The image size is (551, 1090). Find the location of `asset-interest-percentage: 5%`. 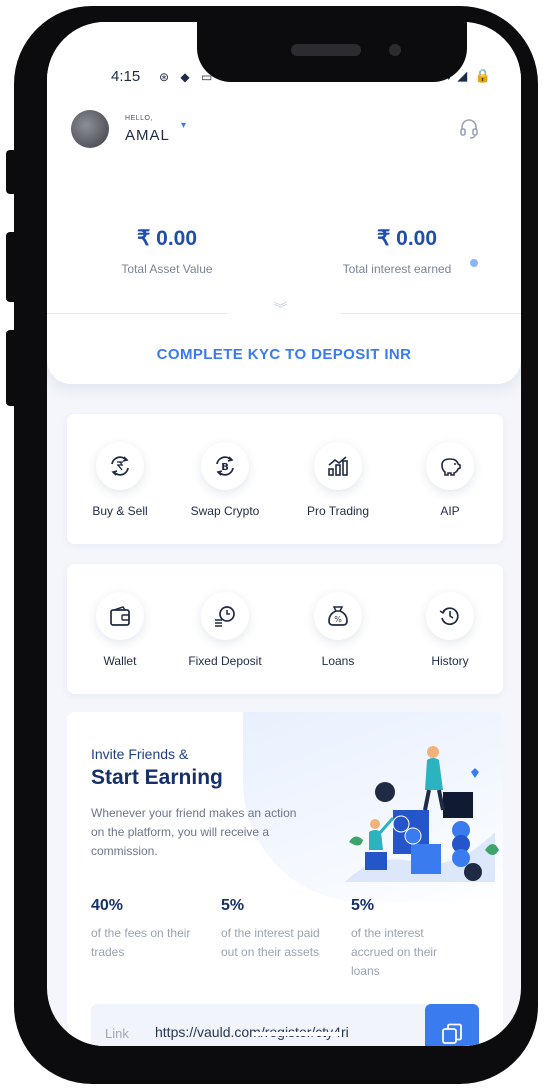

asset-interest-percentage: 5% is located at coordinates (233, 905).